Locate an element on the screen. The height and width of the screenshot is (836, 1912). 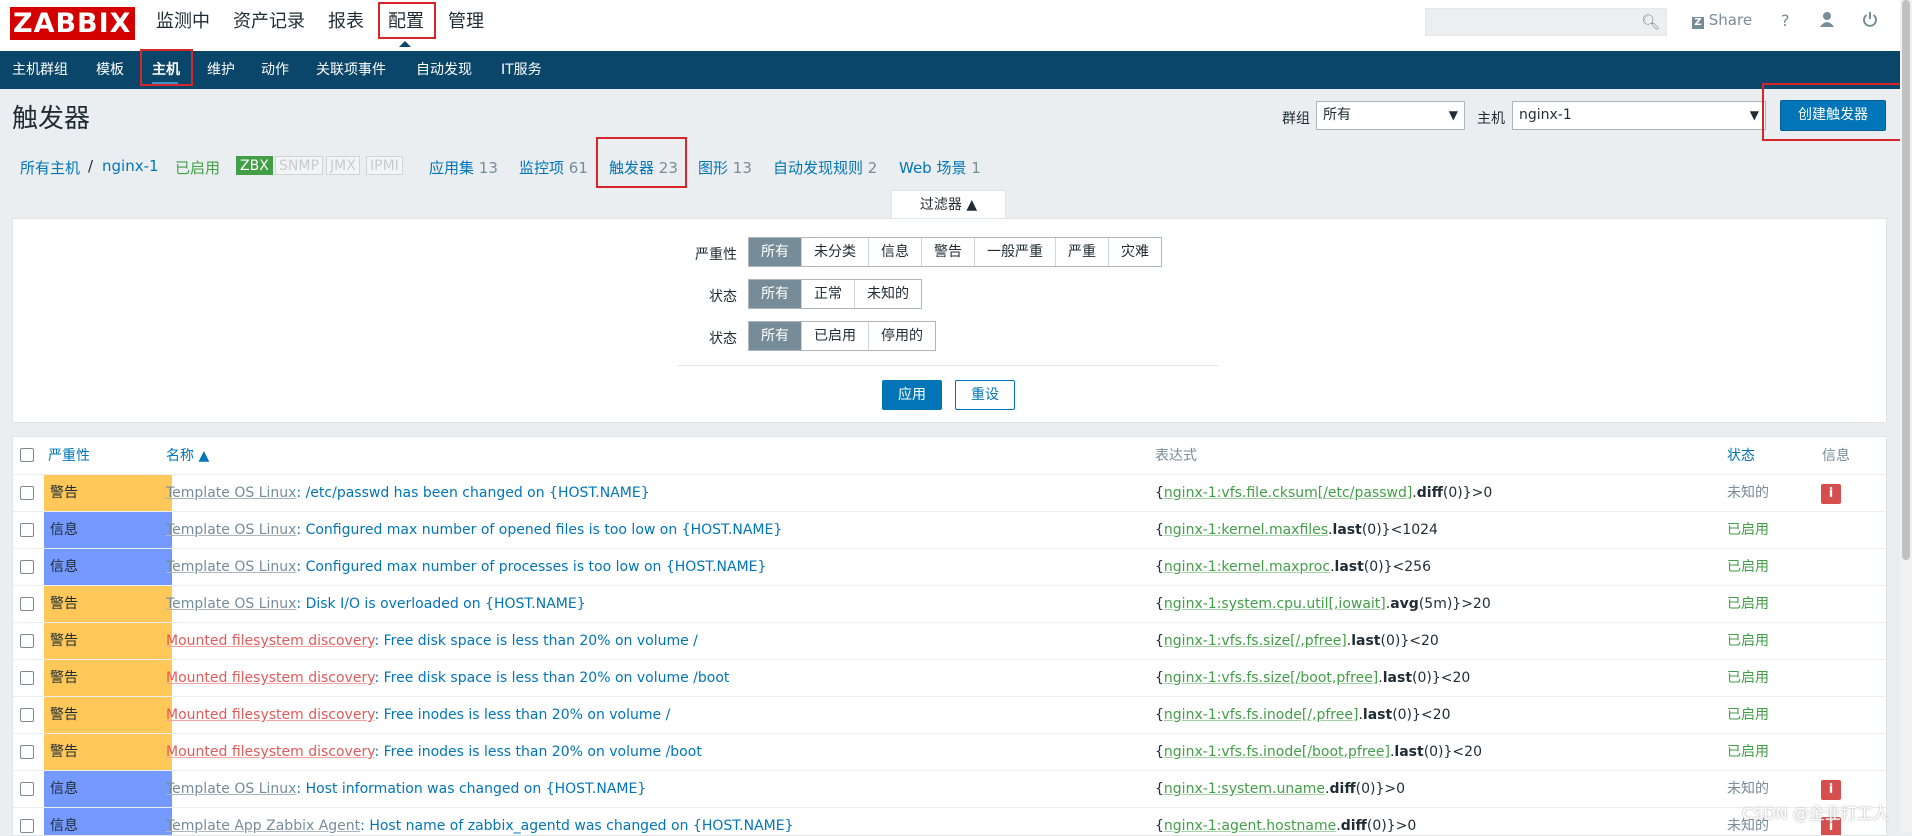
sub-templates: 模板 is located at coordinates (110, 70).